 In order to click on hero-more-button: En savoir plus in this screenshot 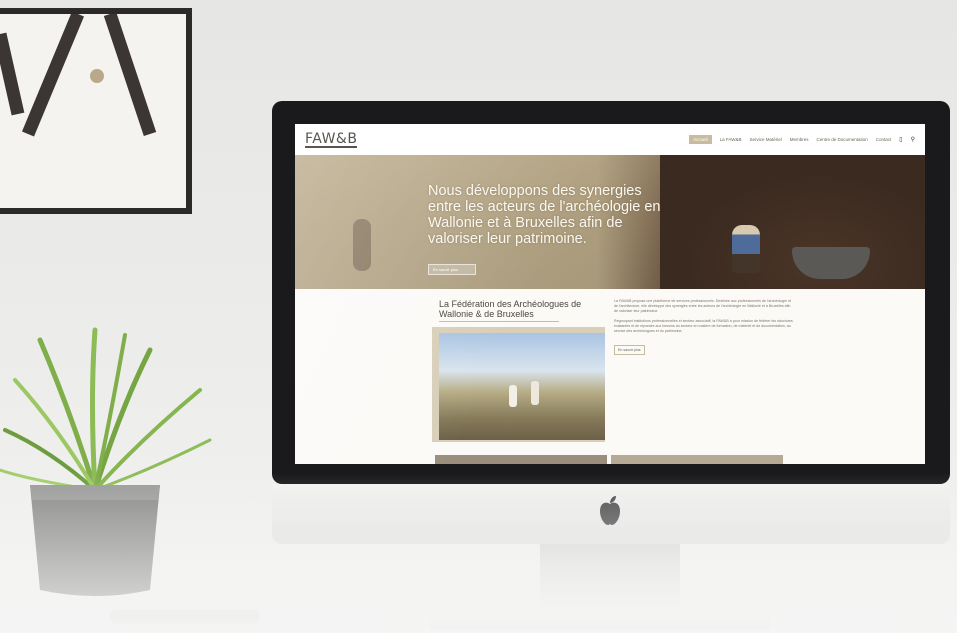, I will do `click(452, 269)`.